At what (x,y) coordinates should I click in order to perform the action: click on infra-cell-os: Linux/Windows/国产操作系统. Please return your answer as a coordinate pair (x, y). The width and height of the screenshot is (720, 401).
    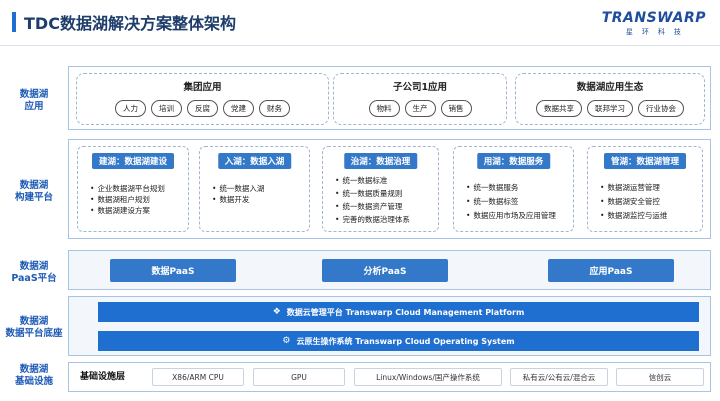
    Looking at the image, I should click on (428, 377).